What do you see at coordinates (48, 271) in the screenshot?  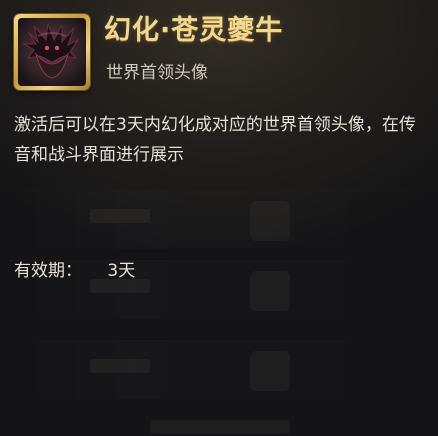 I see `duration-label: 有效期：` at bounding box center [48, 271].